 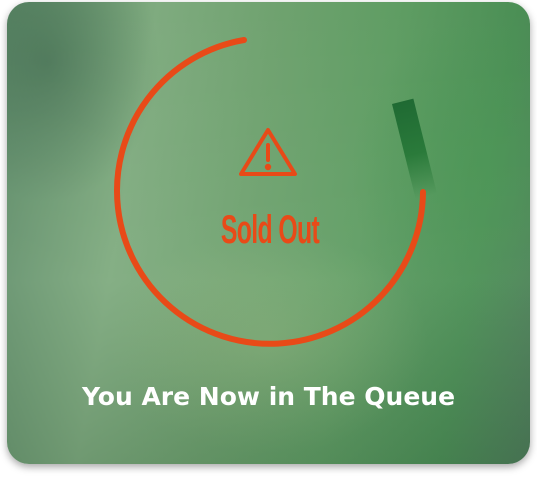 What do you see at coordinates (270, 230) in the screenshot?
I see `sold-out-label: Sold Out` at bounding box center [270, 230].